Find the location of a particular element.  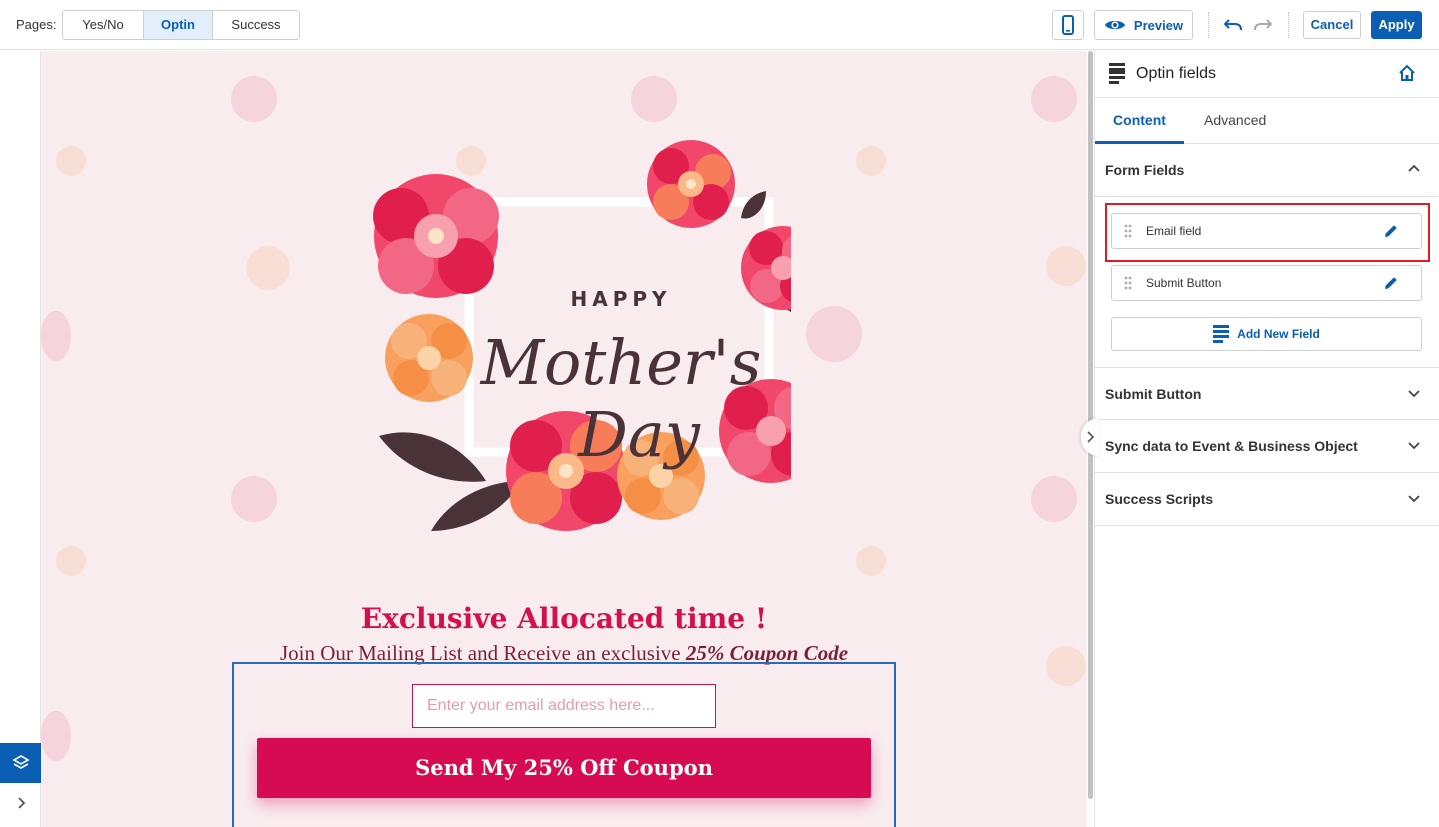

tab-advanced: Advanced is located at coordinates (1235, 121).